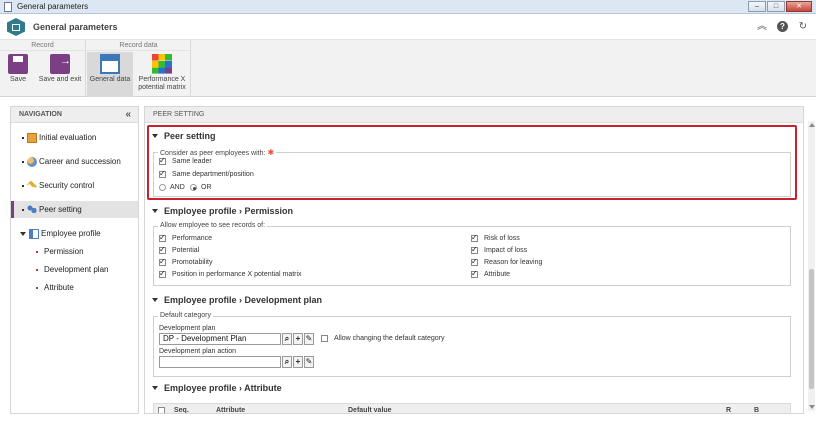 This screenshot has width=816, height=424. What do you see at coordinates (110, 79) in the screenshot?
I see `general-data-label: General data` at bounding box center [110, 79].